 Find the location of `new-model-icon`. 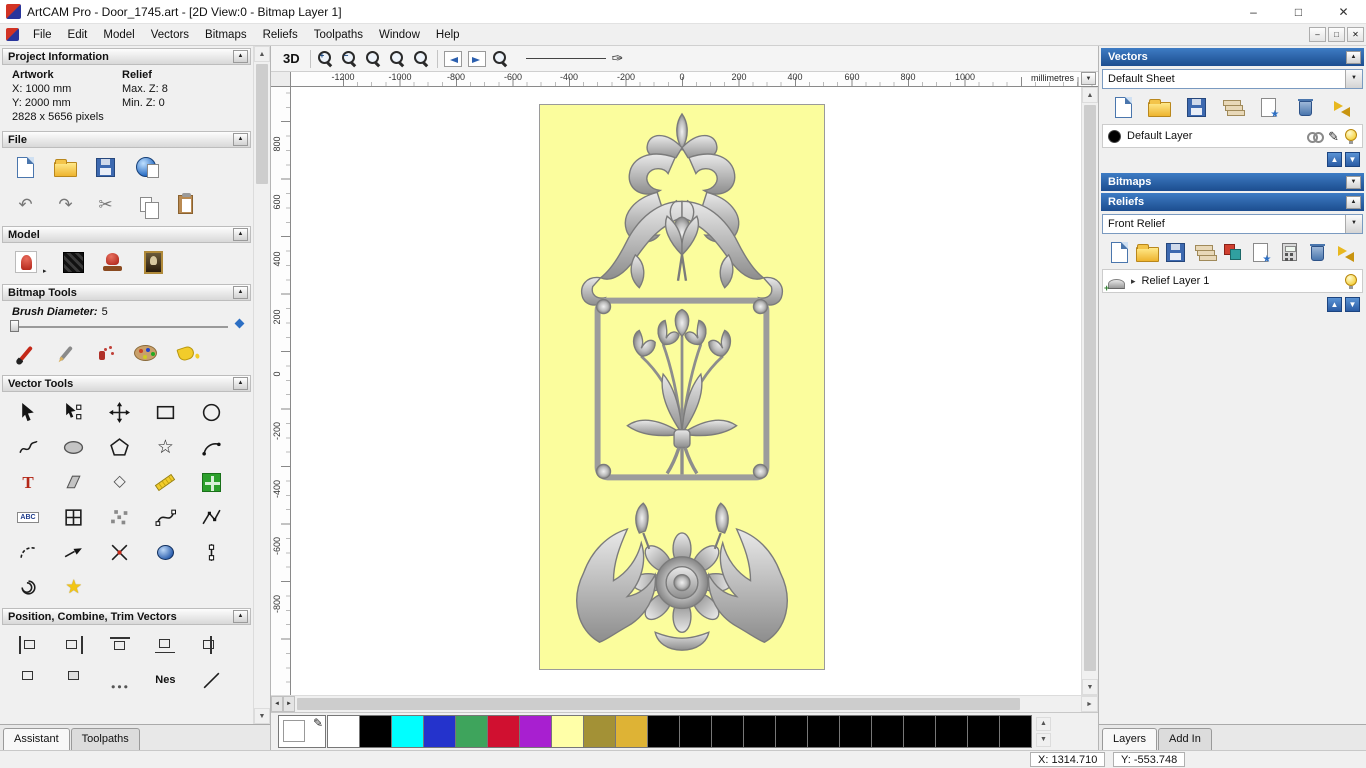

new-model-icon is located at coordinates (25, 167).